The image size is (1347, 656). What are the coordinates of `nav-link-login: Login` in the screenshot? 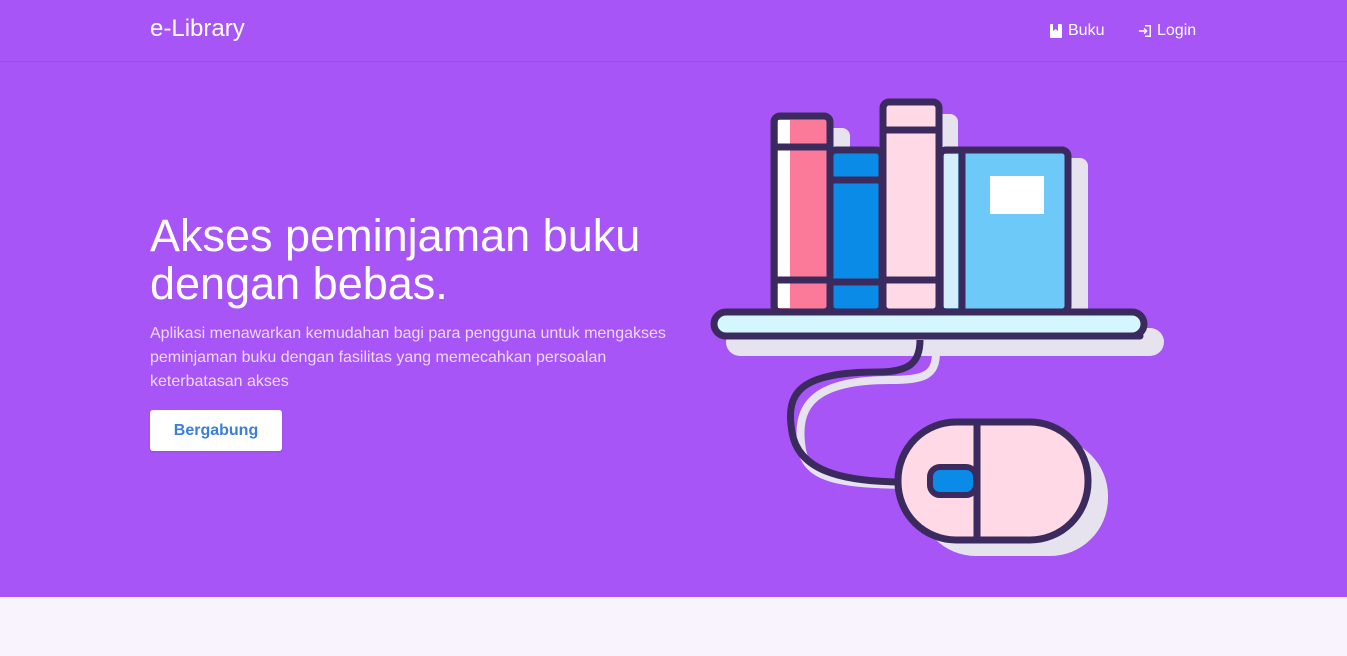 It's located at (1167, 31).